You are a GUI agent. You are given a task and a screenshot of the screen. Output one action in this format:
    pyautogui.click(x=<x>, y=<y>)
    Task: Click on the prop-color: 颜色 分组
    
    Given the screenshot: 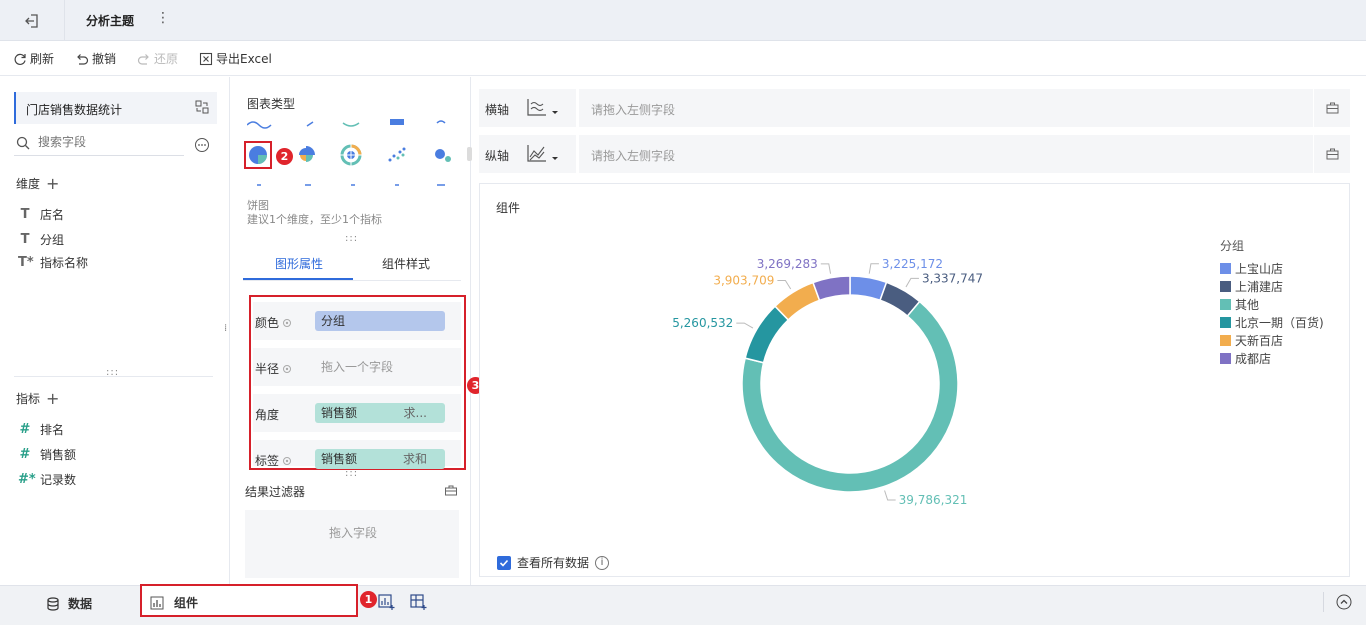 What is the action you would take?
    pyautogui.click(x=357, y=321)
    